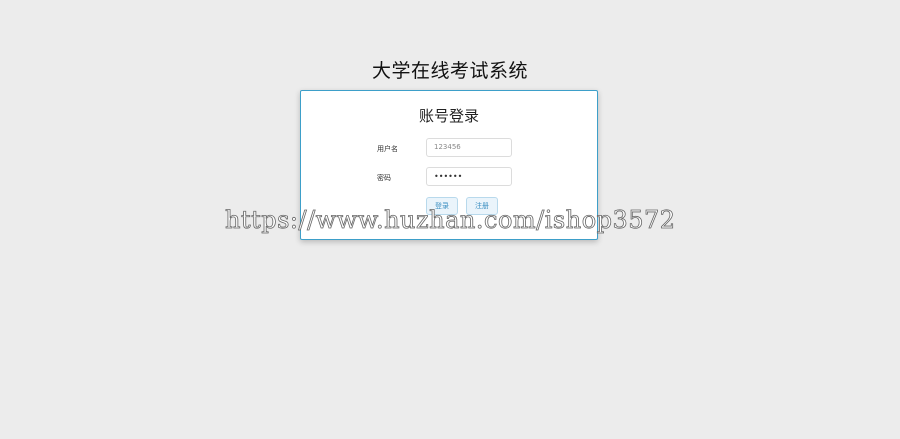 Image resolution: width=900 pixels, height=439 pixels. Describe the element at coordinates (387, 149) in the screenshot. I see `username-label: 用户名` at that location.